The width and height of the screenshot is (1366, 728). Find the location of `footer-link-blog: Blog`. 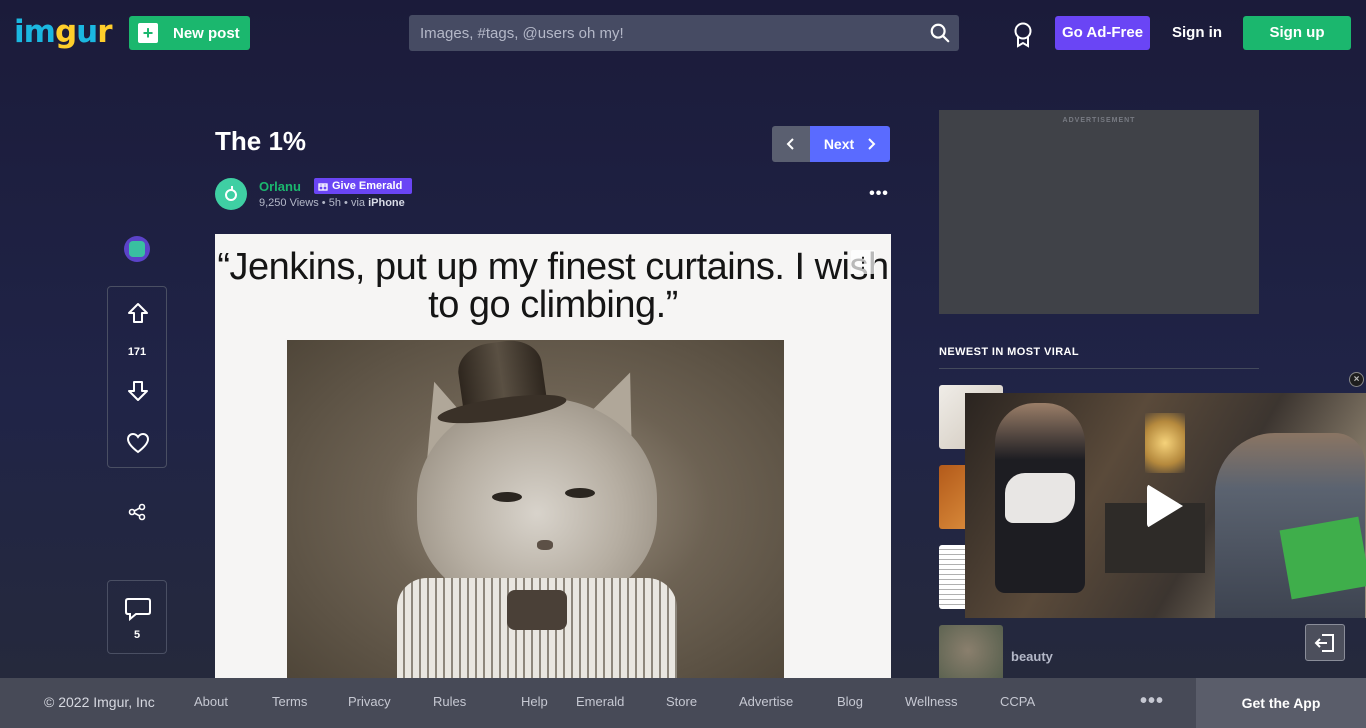

footer-link-blog: Blog is located at coordinates (871, 701).